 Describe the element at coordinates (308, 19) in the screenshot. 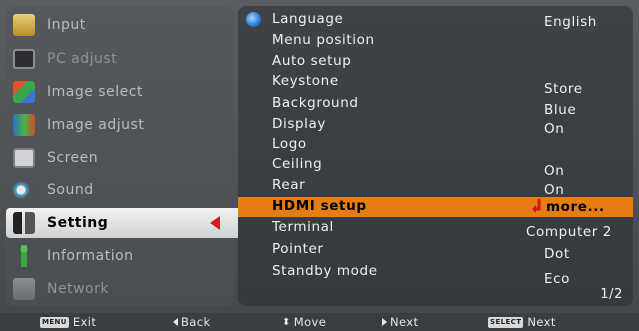

I see `setting-name: Language` at that location.